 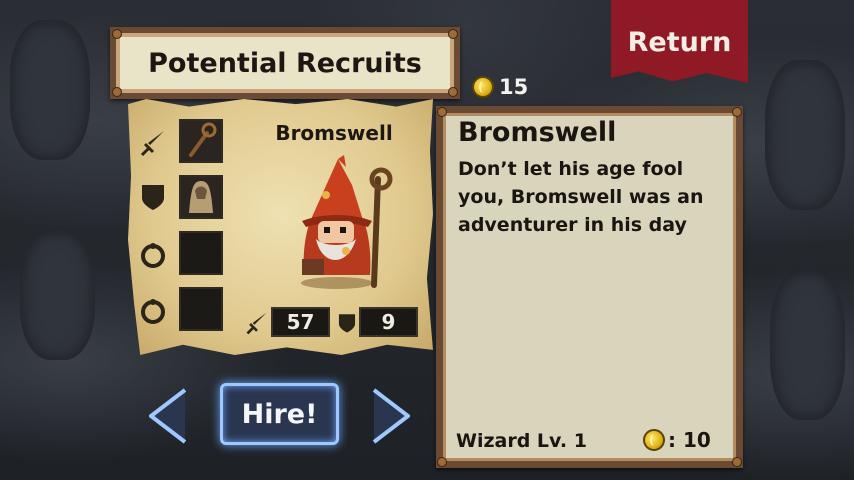 I want to click on class-level: Wizard Lv. 1, so click(x=521, y=441).